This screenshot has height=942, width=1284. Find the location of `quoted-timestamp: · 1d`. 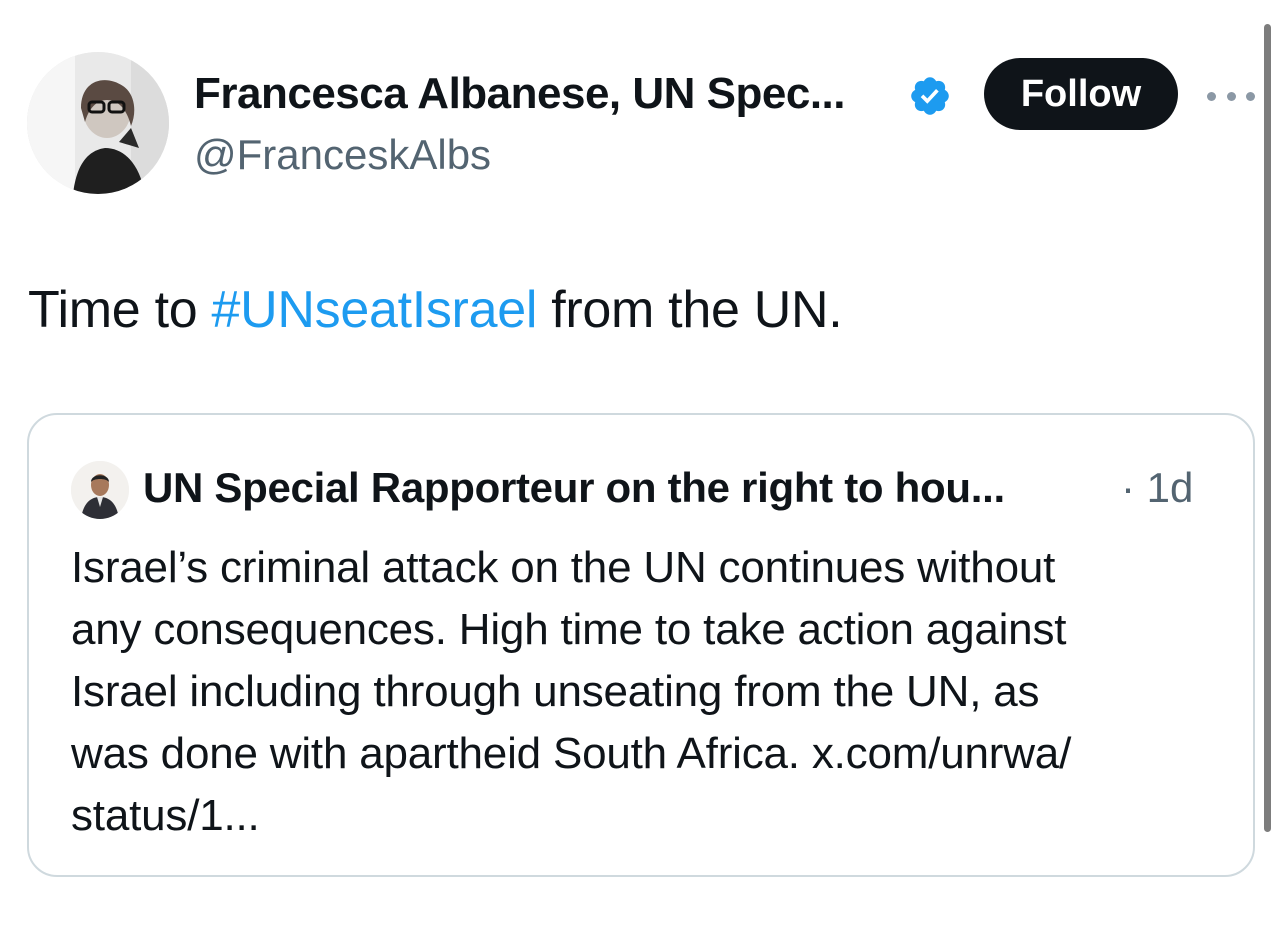

quoted-timestamp: · 1d is located at coordinates (1157, 488).